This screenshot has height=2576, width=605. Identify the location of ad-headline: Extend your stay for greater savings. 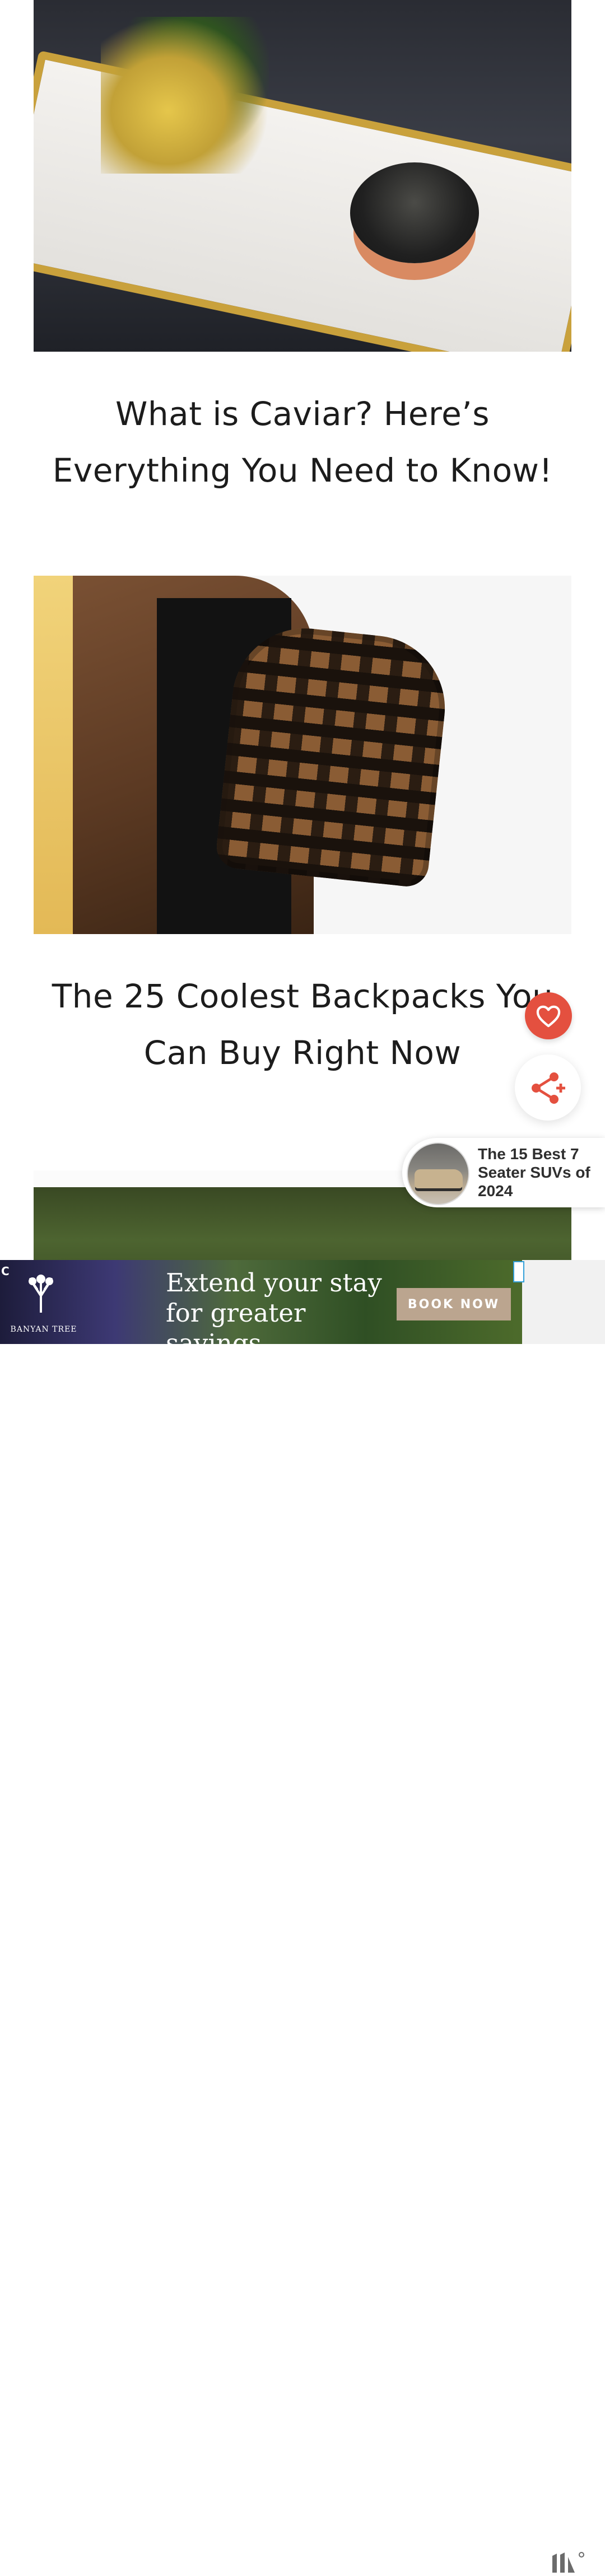
(283, 1306).